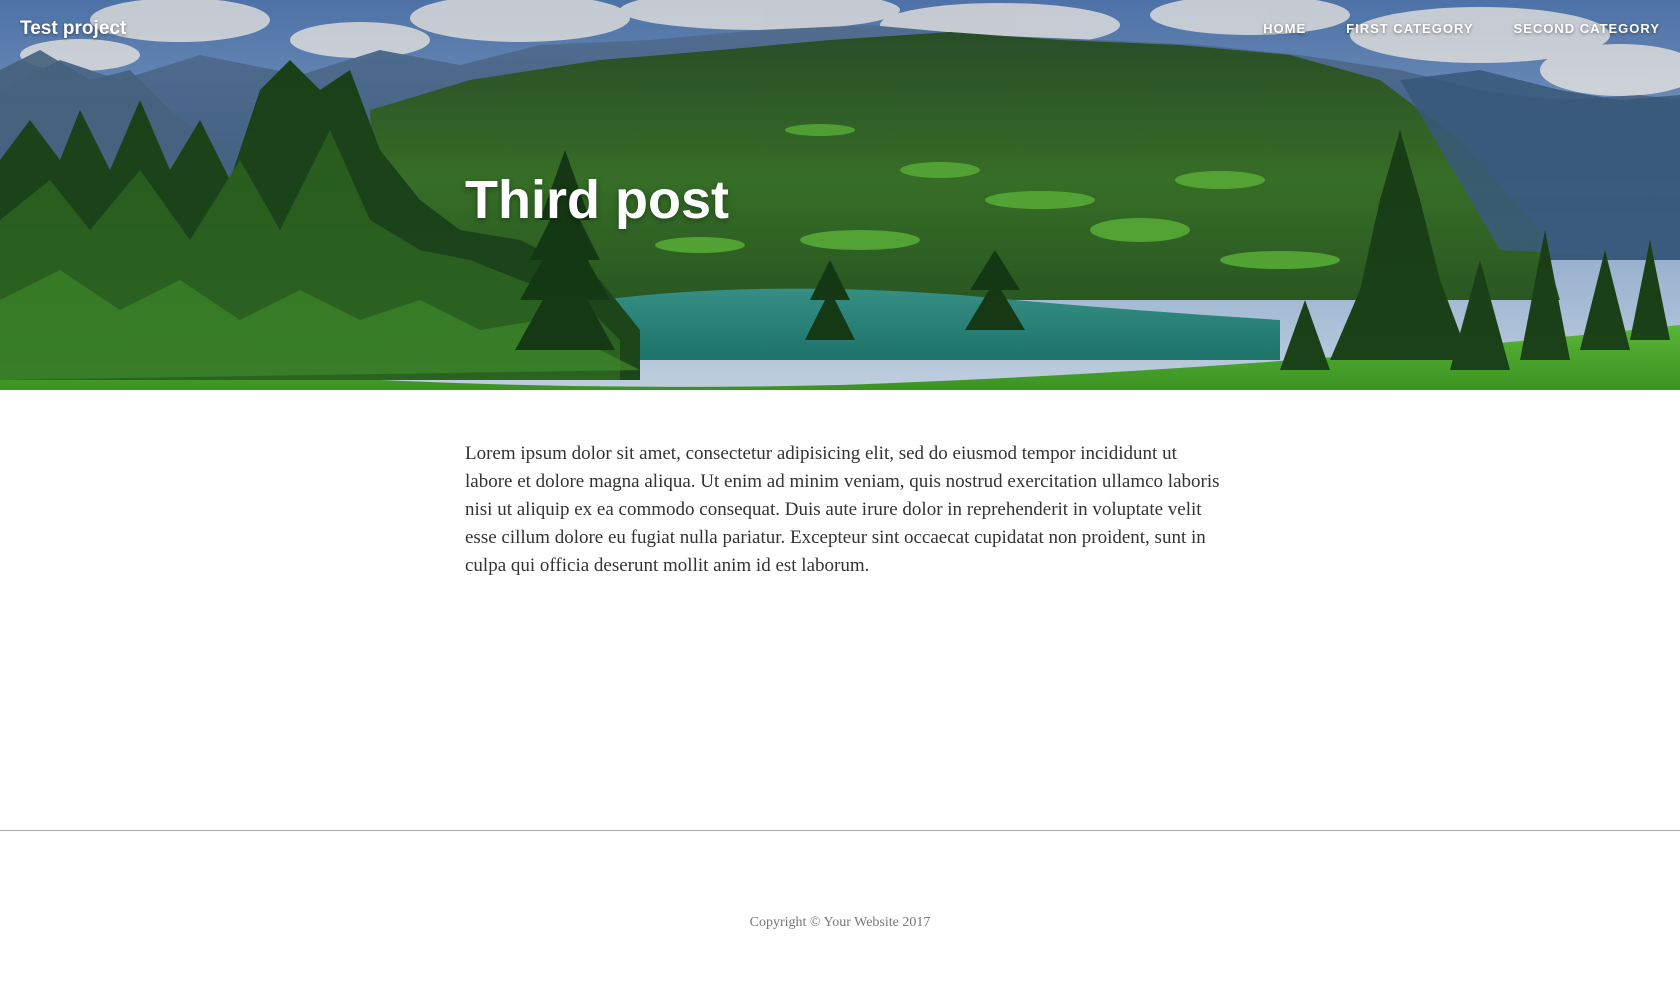 This screenshot has height=997, width=1680. What do you see at coordinates (1587, 28) in the screenshot?
I see `nav-link-second-category: Second Category` at bounding box center [1587, 28].